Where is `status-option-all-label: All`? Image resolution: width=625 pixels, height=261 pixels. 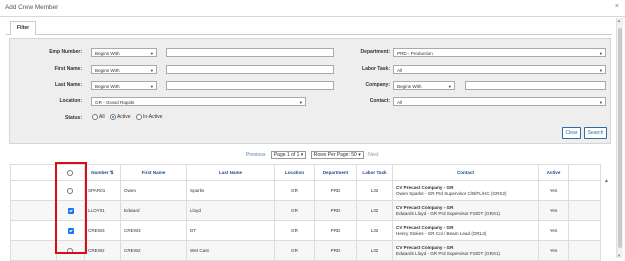 status-option-all-label: All is located at coordinates (102, 117).